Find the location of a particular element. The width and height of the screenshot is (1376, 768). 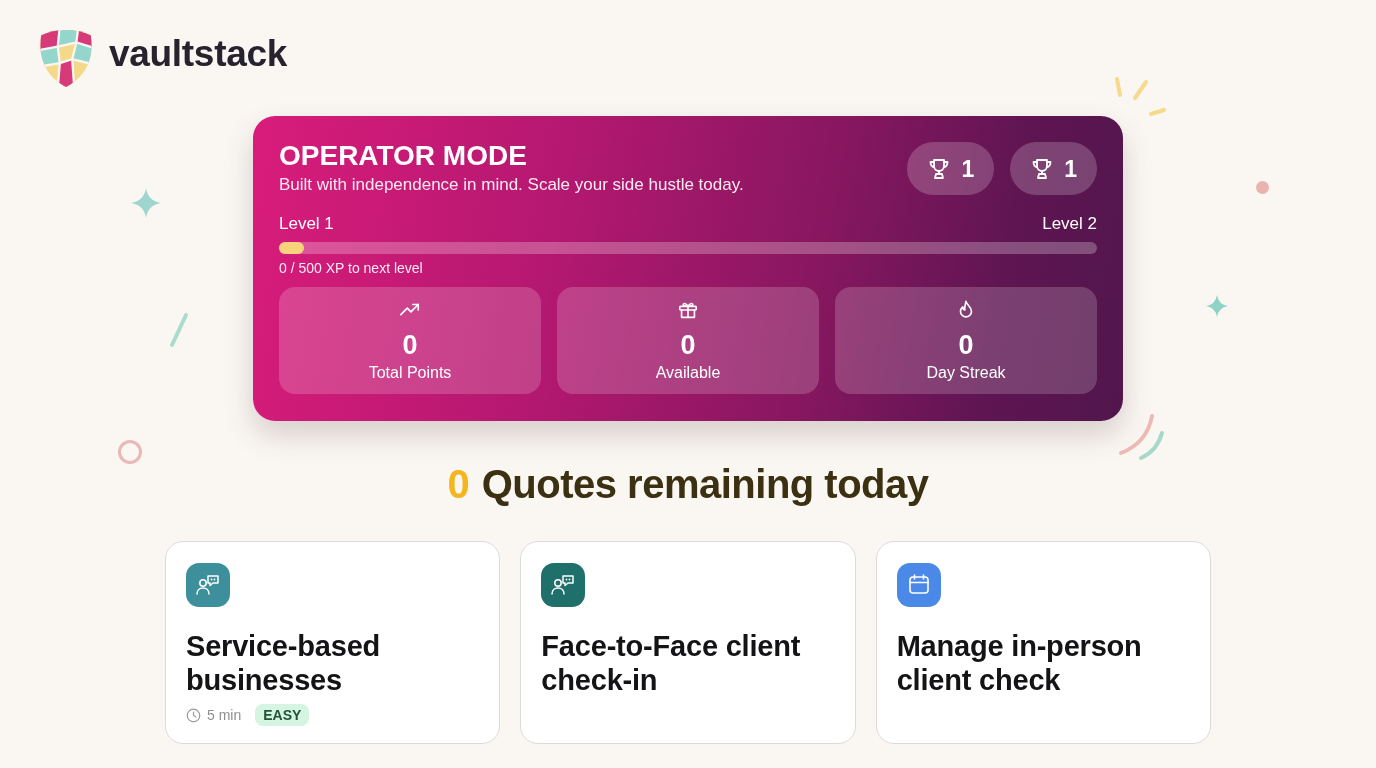

quota-label: Quotes remaining today is located at coordinates (705, 484).